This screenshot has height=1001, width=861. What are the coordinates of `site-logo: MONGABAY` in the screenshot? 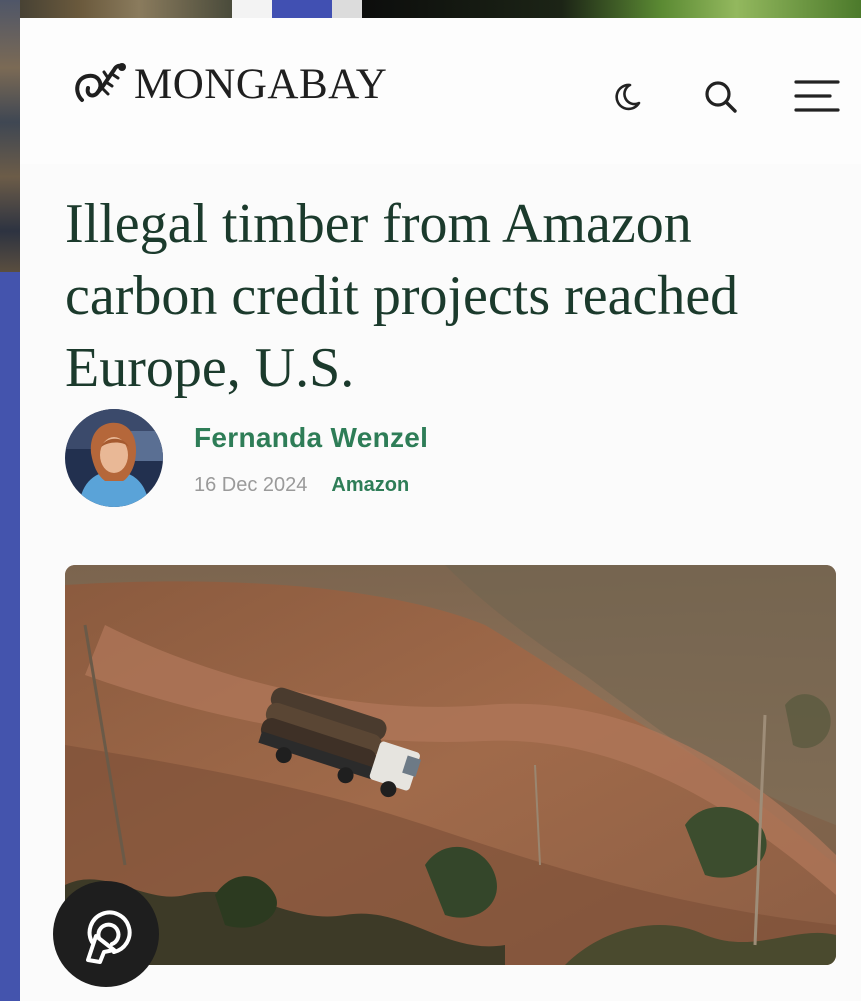 It's located at (227, 84).